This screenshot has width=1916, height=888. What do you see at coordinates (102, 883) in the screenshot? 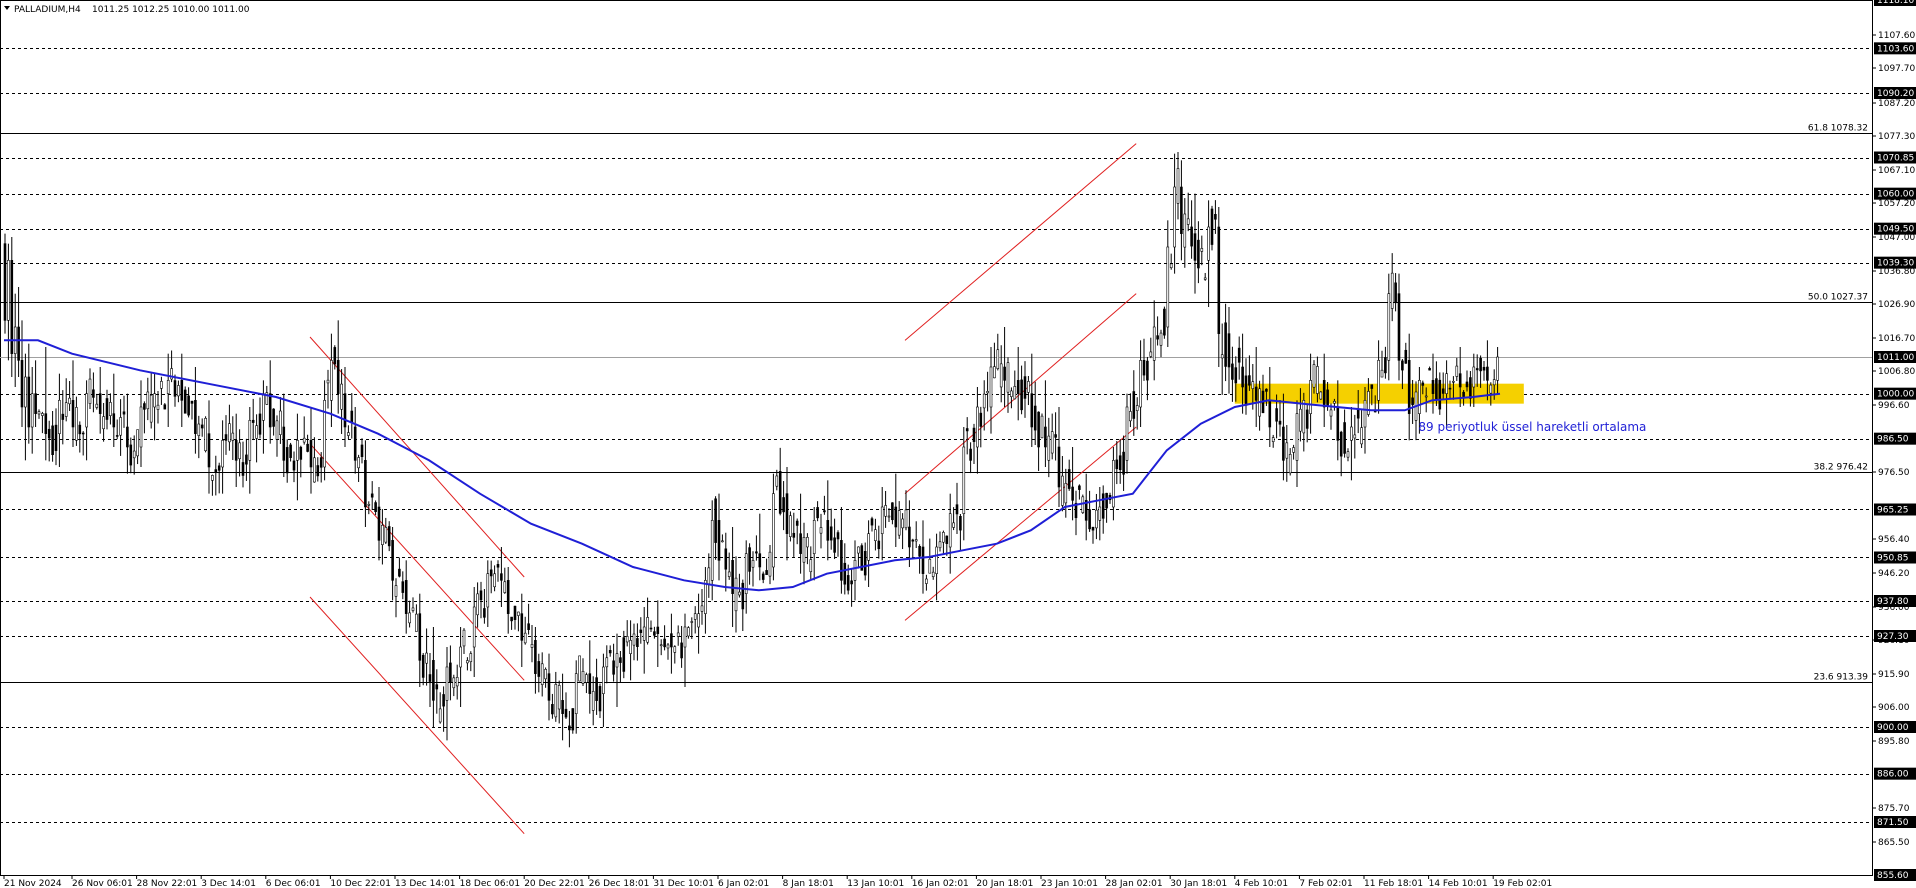
I see `time-tick-label: 26 Nov 06:01` at bounding box center [102, 883].